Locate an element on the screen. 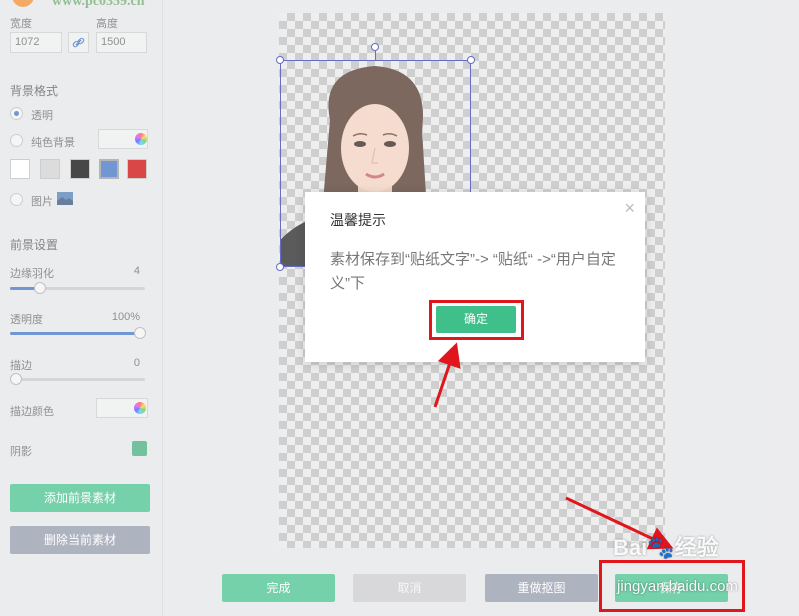  annotation-box-confirm is located at coordinates (476, 320).